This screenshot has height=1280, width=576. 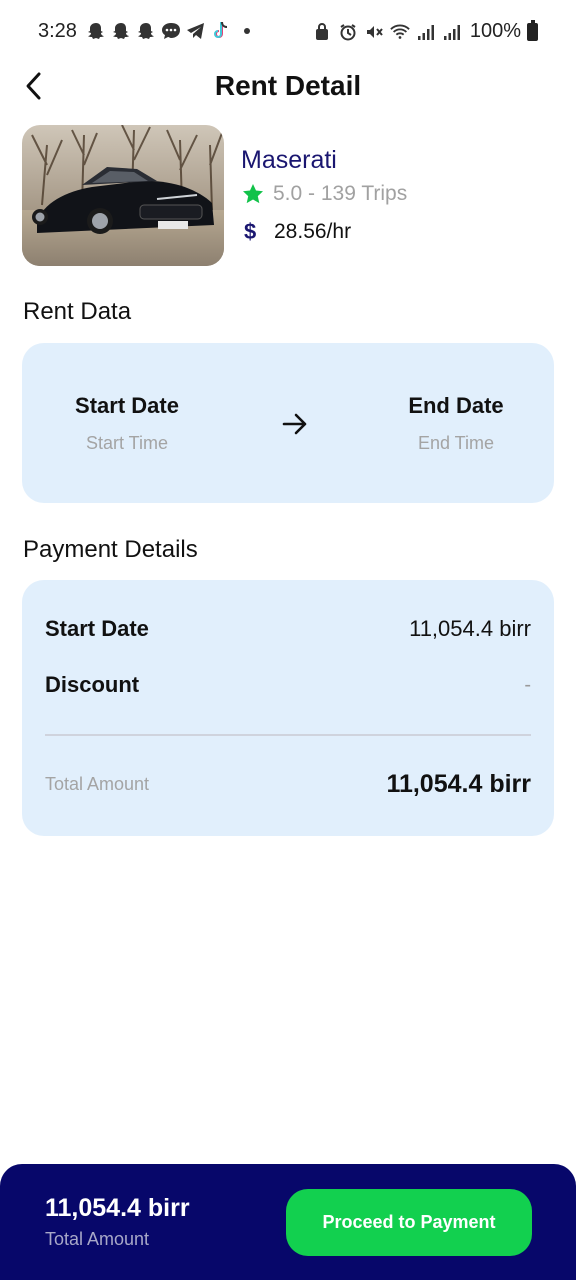 I want to click on tiktok-icon, so click(x=221, y=31).